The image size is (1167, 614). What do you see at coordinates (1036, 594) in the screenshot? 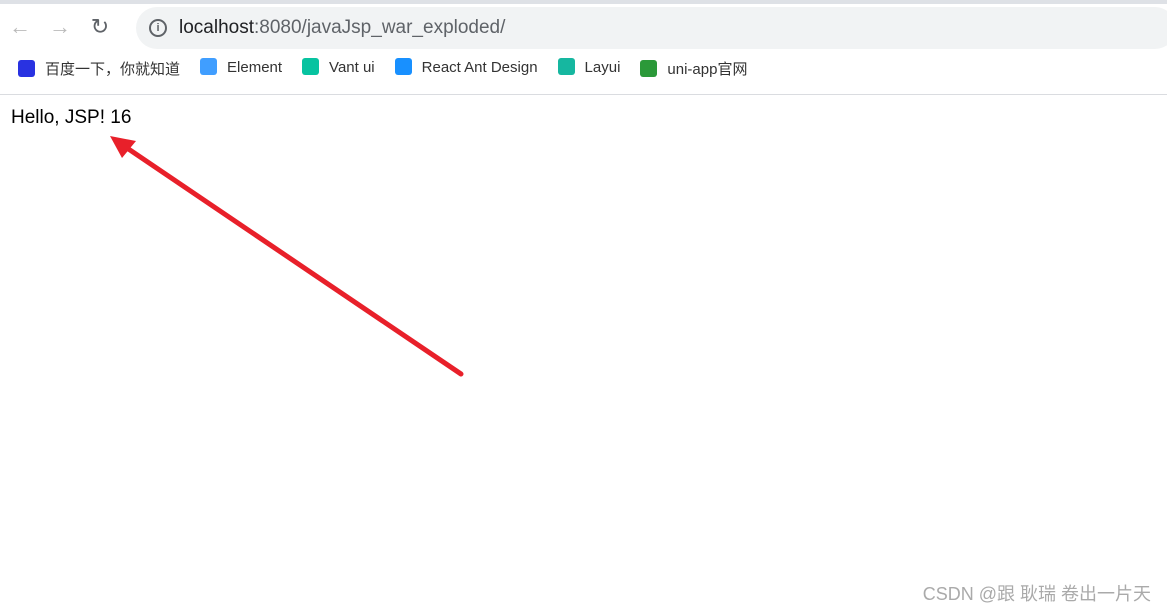
I see `watermark: CSDN @跟 耿瑞 卷出一片天` at bounding box center [1036, 594].